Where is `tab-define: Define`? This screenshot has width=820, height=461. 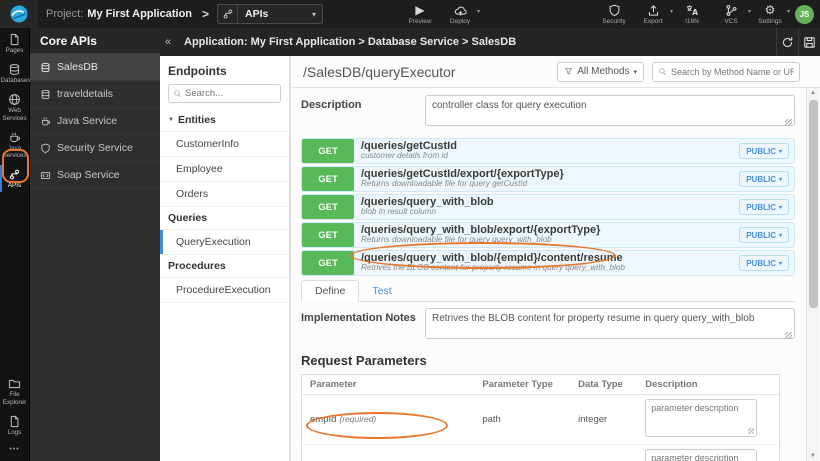
tab-define: Define is located at coordinates (330, 291).